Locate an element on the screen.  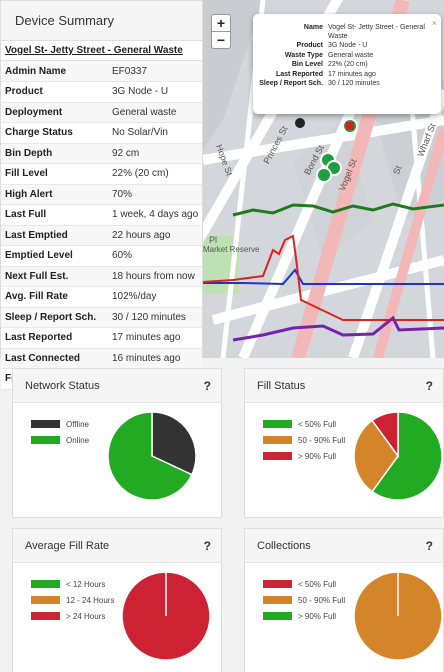
summary-row-key: Sleep / Report Sch. is located at coordinates (55, 317).